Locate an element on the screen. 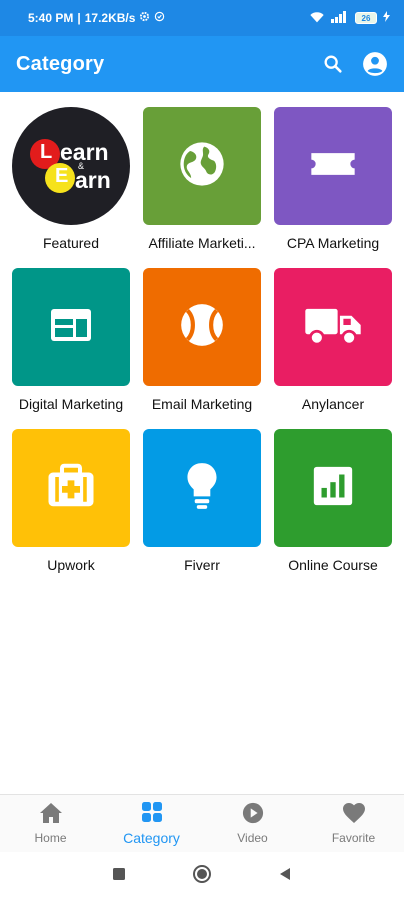 Image resolution: width=404 pixels, height=900 pixels. recent-apps-icon is located at coordinates (119, 876).